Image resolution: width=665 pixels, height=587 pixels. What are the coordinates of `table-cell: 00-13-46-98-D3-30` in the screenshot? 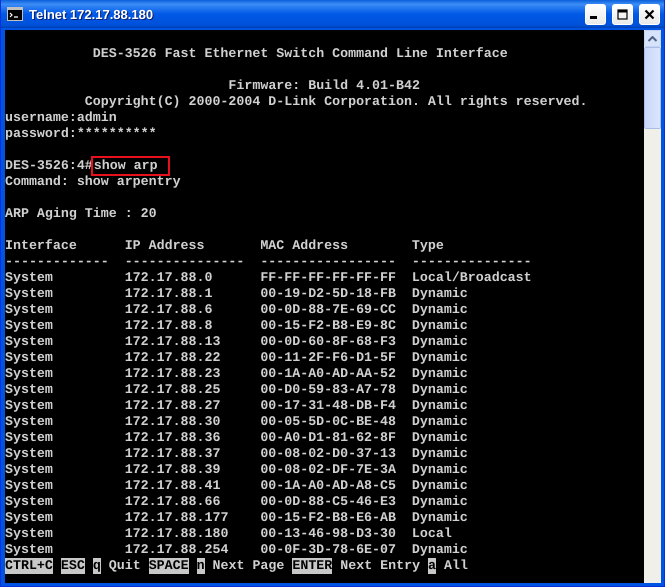 It's located at (328, 534).